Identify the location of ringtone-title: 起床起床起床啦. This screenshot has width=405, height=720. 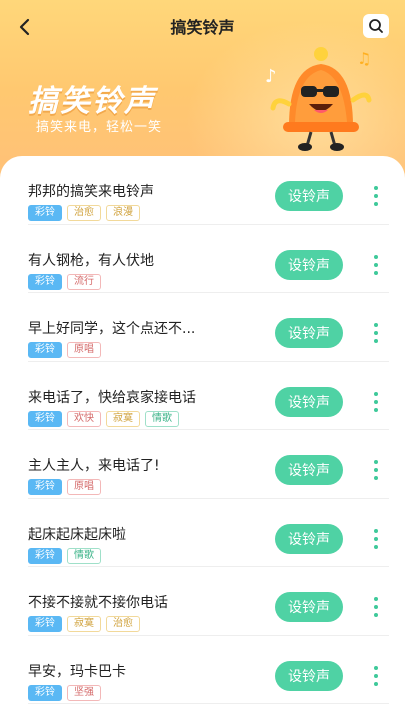
(77, 534).